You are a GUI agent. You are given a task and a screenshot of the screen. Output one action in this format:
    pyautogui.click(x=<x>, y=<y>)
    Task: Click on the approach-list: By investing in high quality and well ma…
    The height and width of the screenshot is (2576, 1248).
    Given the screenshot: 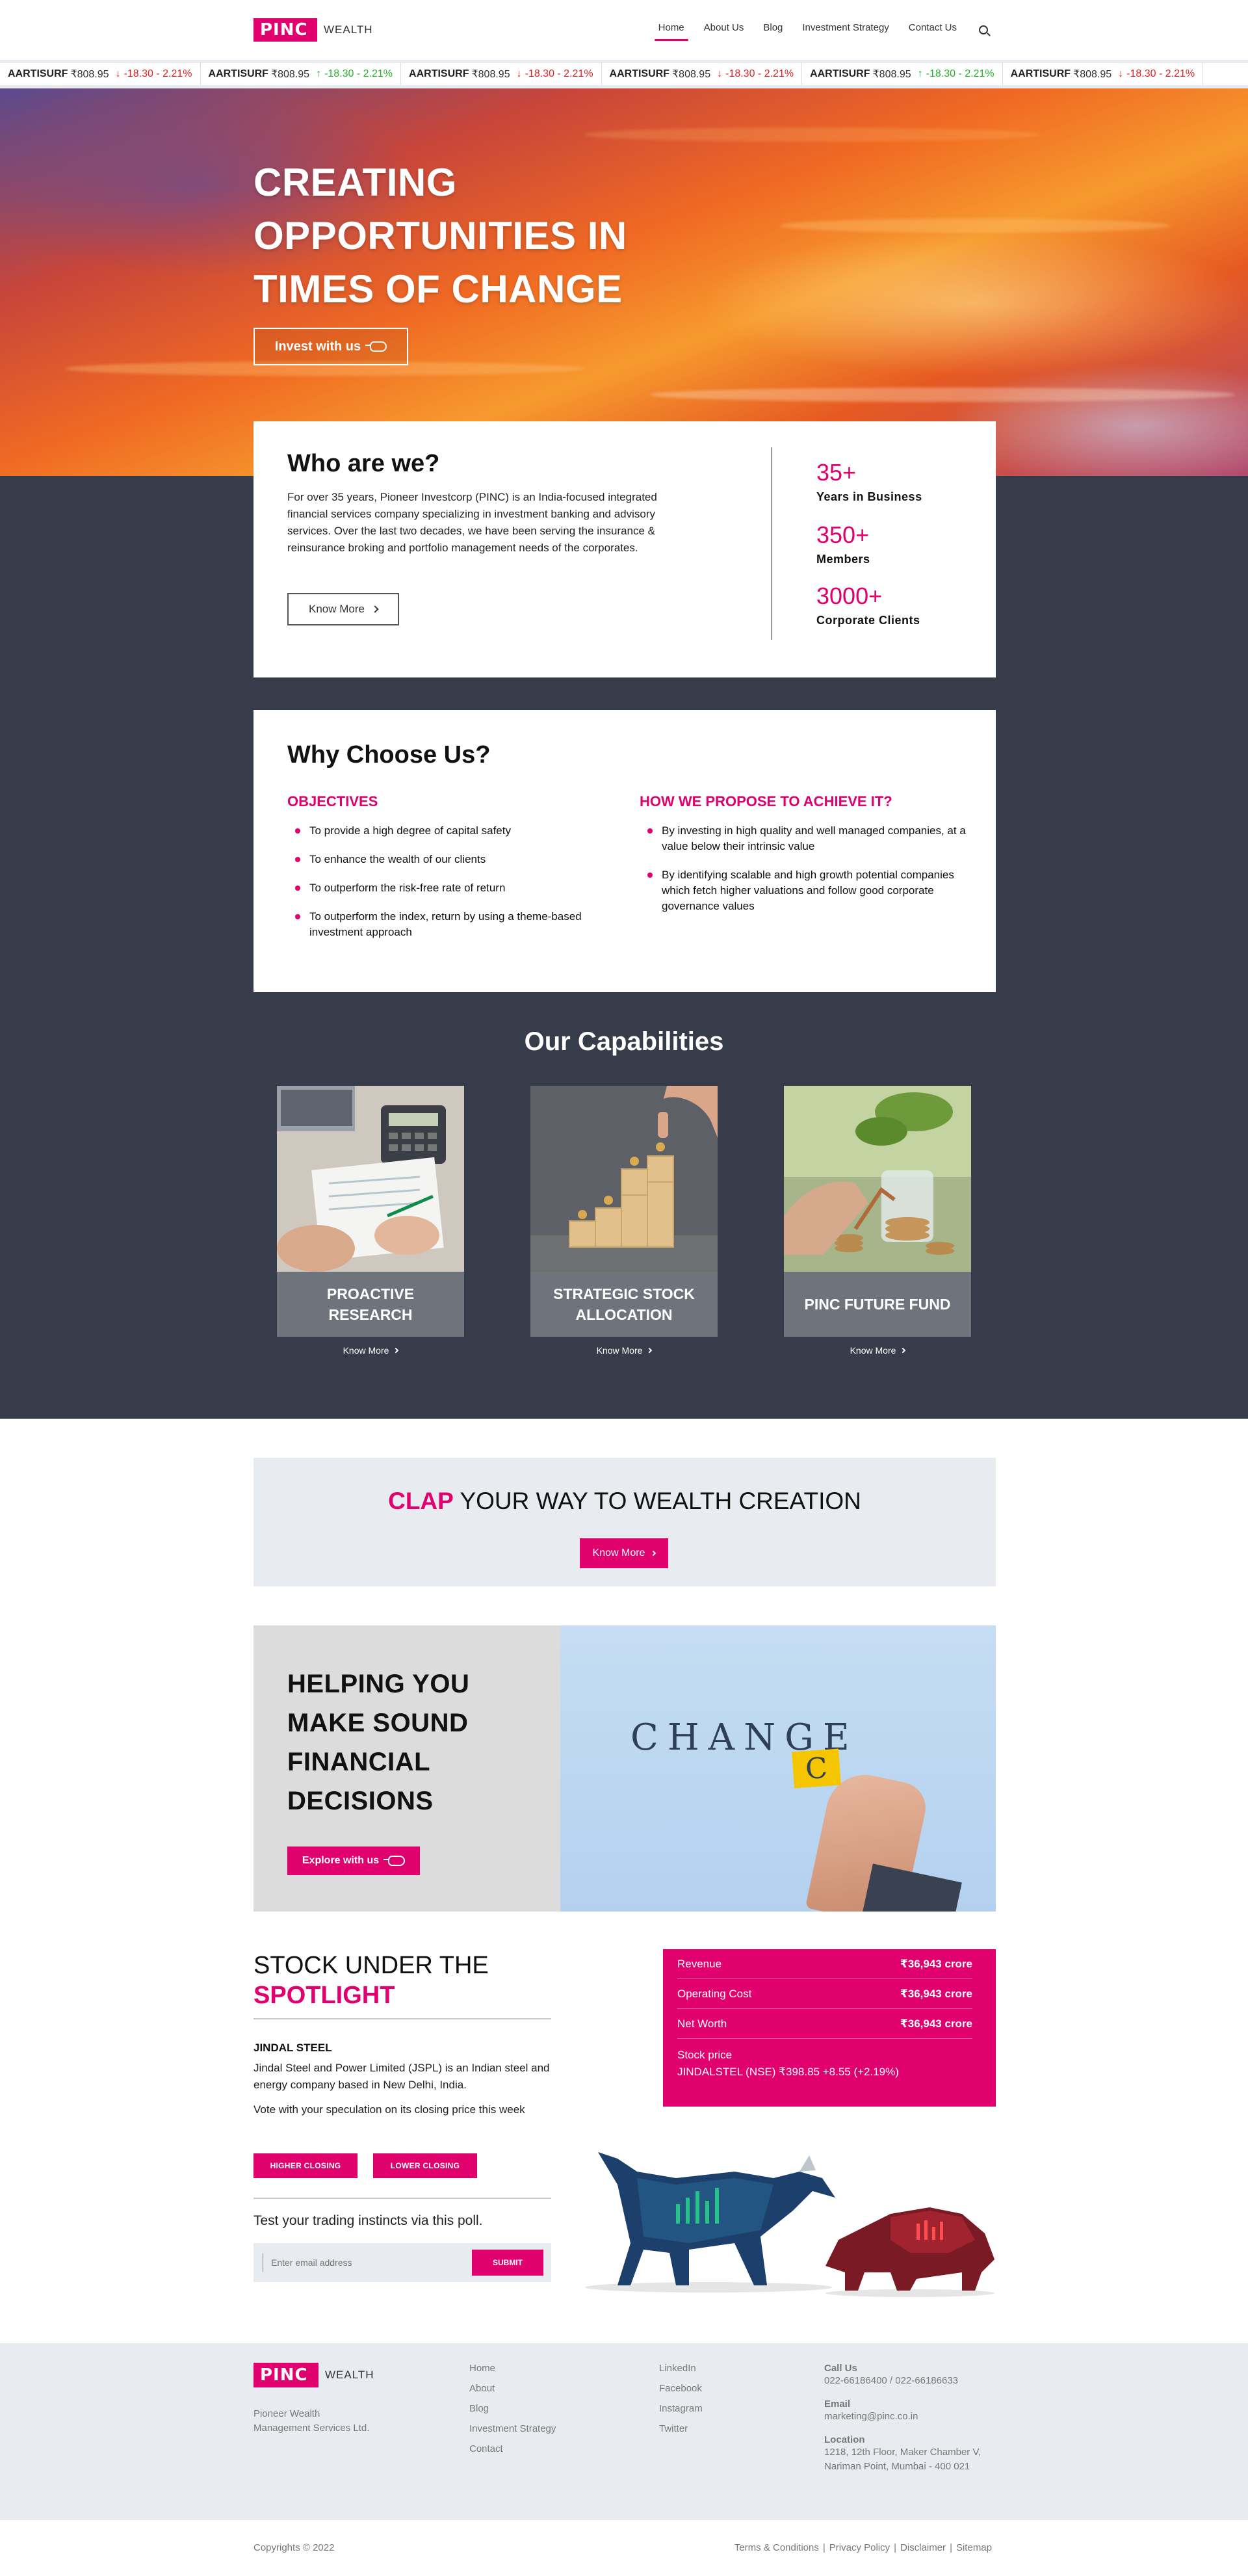 What is the action you would take?
    pyautogui.click(x=808, y=875)
    